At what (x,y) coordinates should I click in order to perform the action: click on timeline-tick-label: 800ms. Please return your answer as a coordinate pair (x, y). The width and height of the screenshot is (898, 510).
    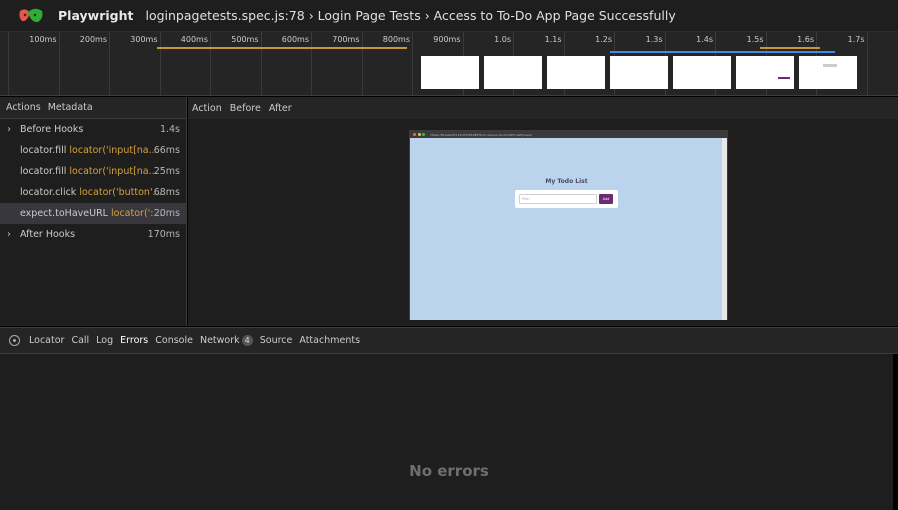
    Looking at the image, I should click on (396, 39).